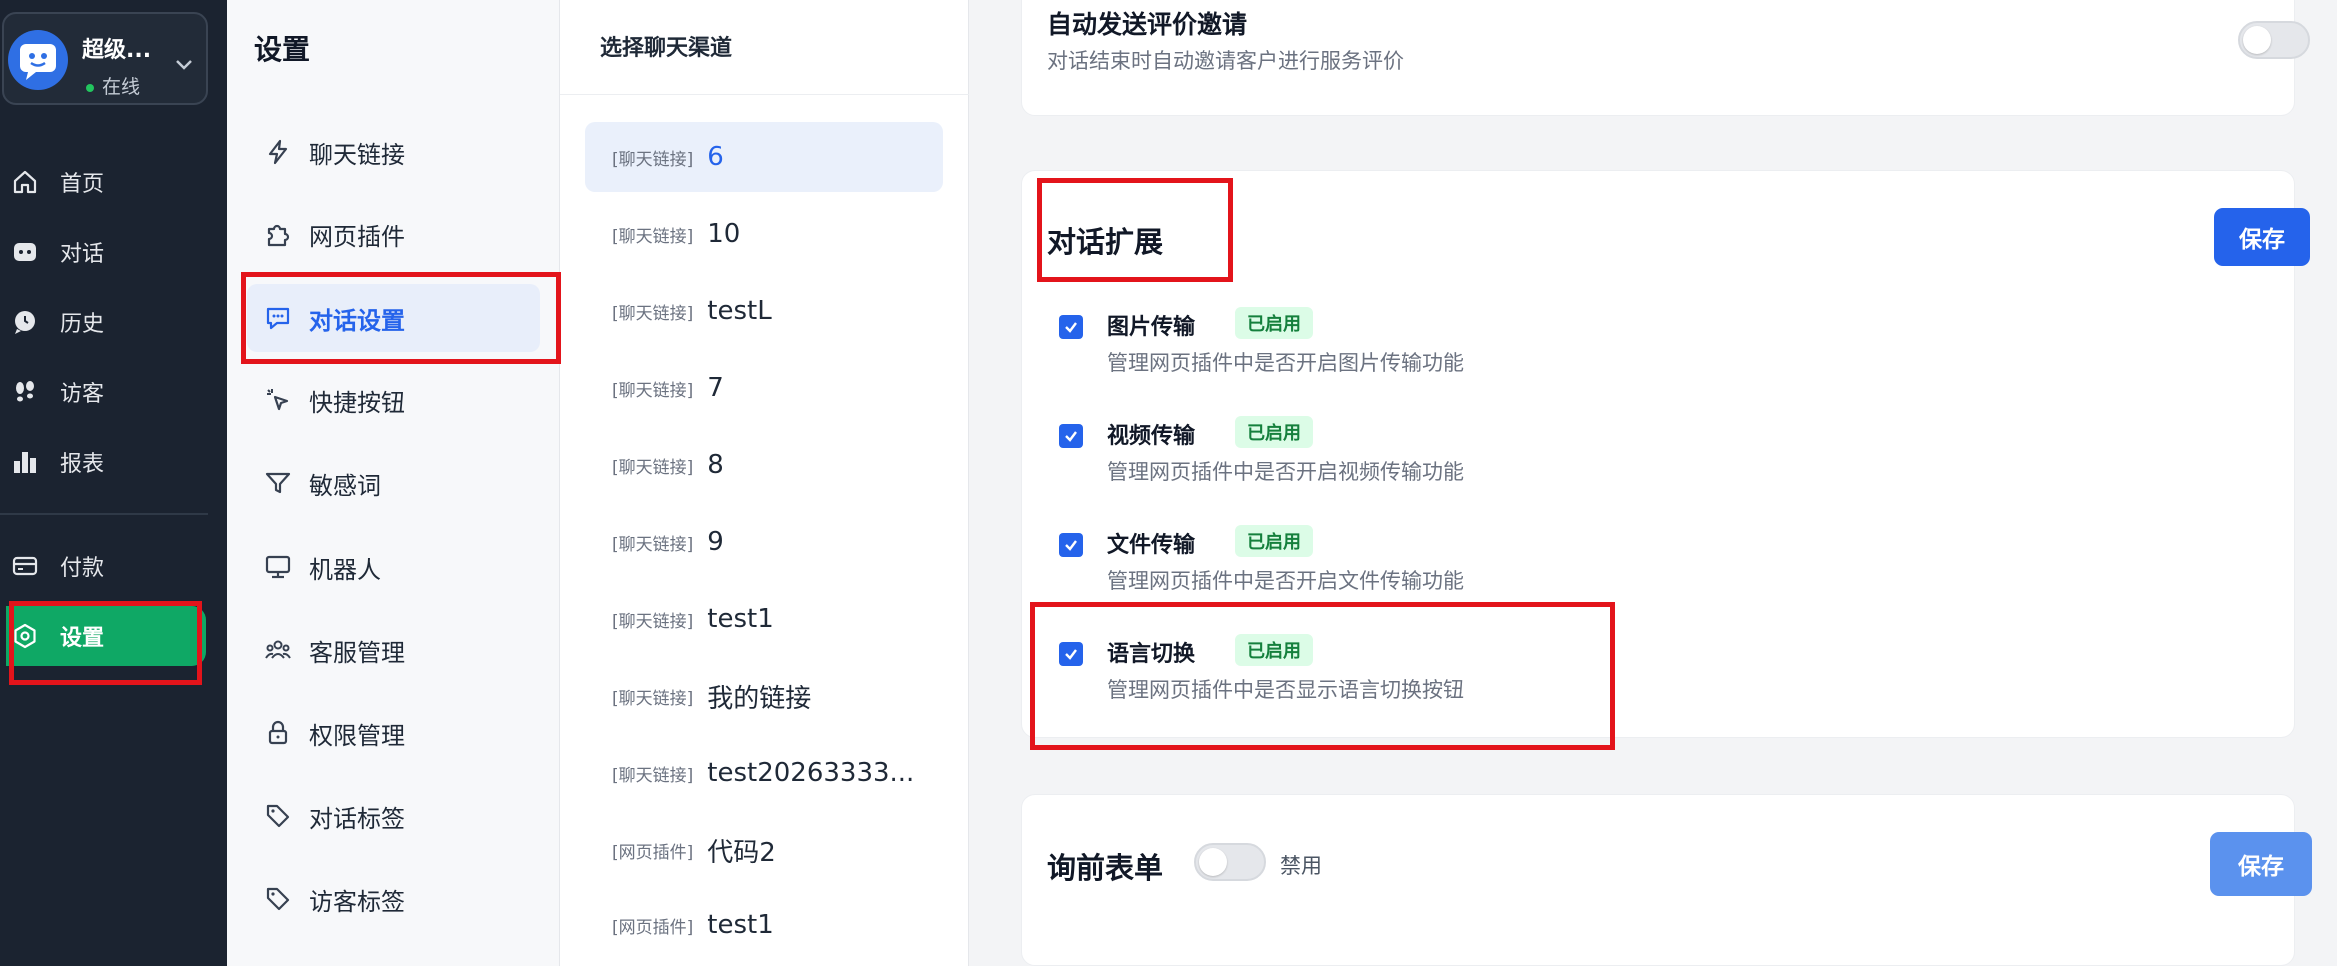 The height and width of the screenshot is (966, 2337). I want to click on settings-item-label: 权限管理, so click(357, 735).